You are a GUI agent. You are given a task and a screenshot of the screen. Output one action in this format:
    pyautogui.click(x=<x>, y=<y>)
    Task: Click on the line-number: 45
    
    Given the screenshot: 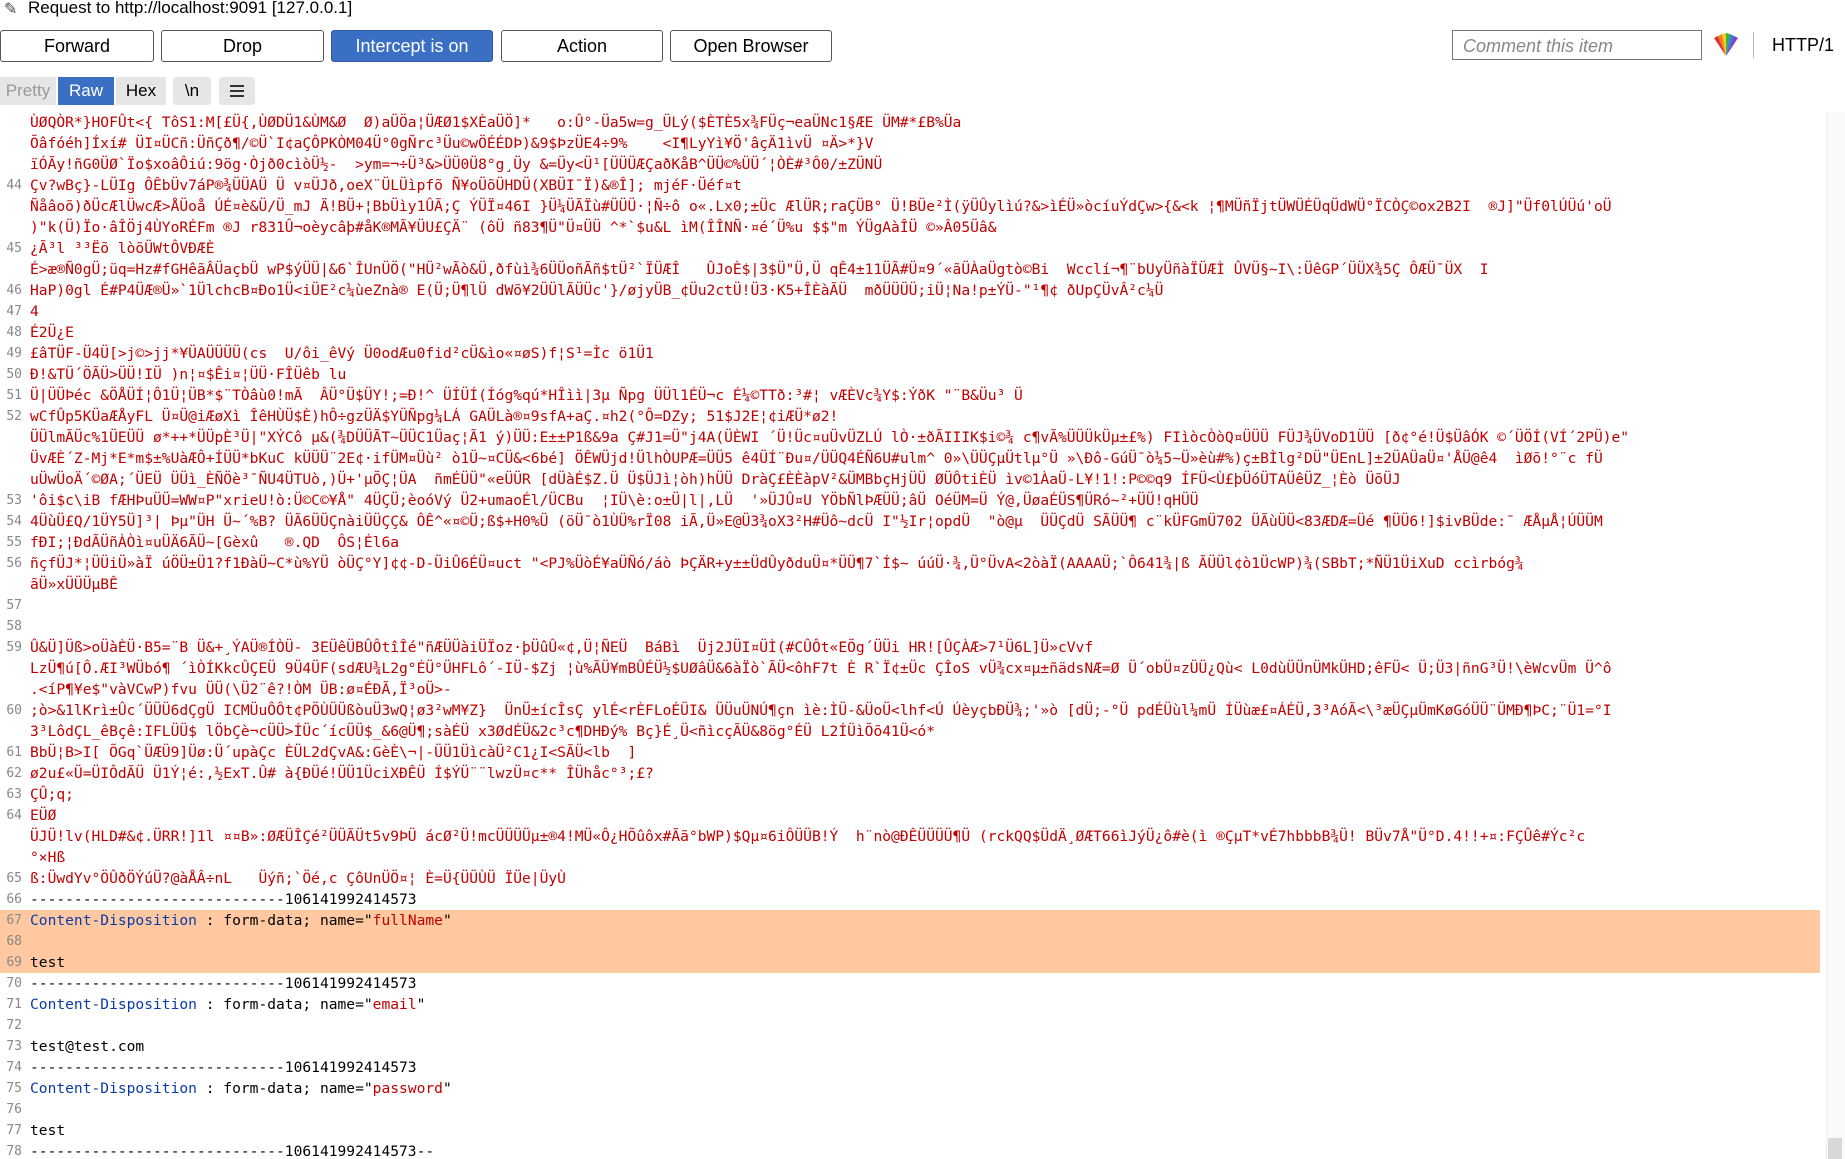 What is the action you would take?
    pyautogui.click(x=14, y=248)
    